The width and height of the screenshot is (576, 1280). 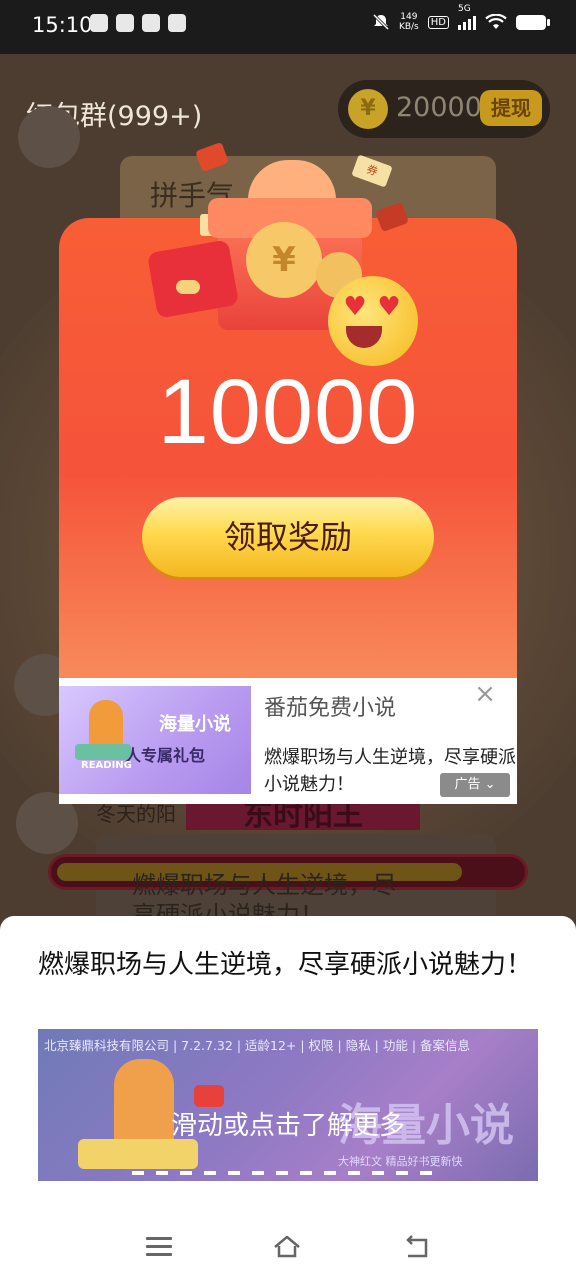 I want to click on system-icons: 149 KB/s HD 5G, so click(x=461, y=18).